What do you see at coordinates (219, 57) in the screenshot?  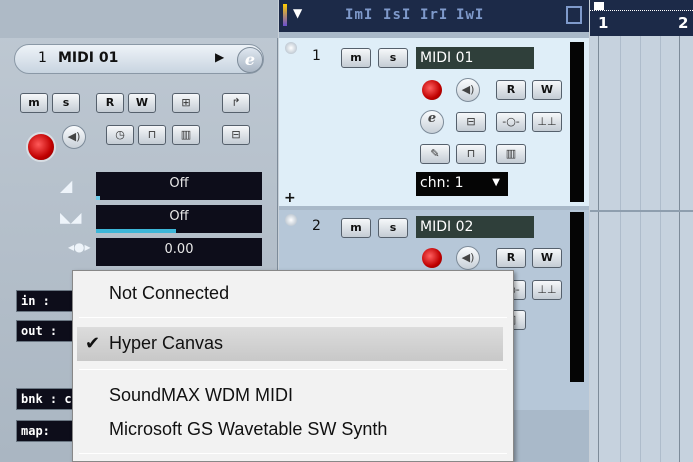 I see `play-arrow-icon: ▶` at bounding box center [219, 57].